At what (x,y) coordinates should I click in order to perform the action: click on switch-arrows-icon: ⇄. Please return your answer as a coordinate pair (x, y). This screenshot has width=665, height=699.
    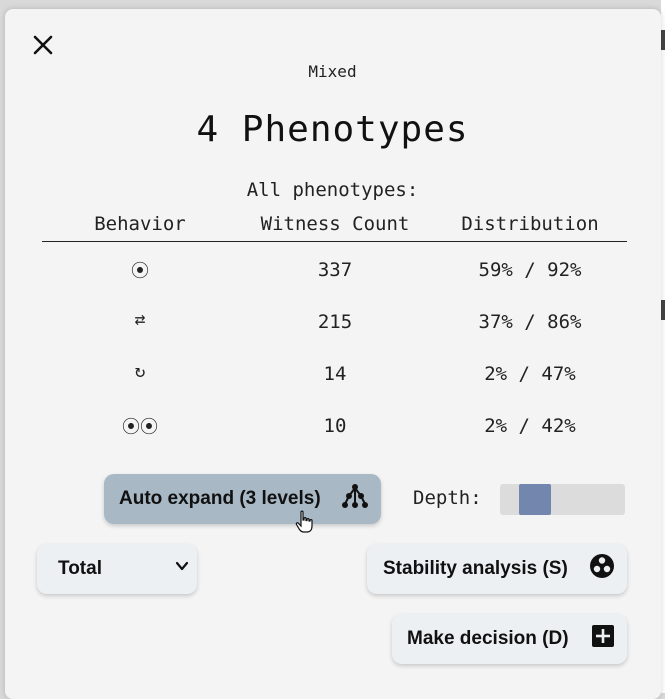
    Looking at the image, I should click on (140, 319).